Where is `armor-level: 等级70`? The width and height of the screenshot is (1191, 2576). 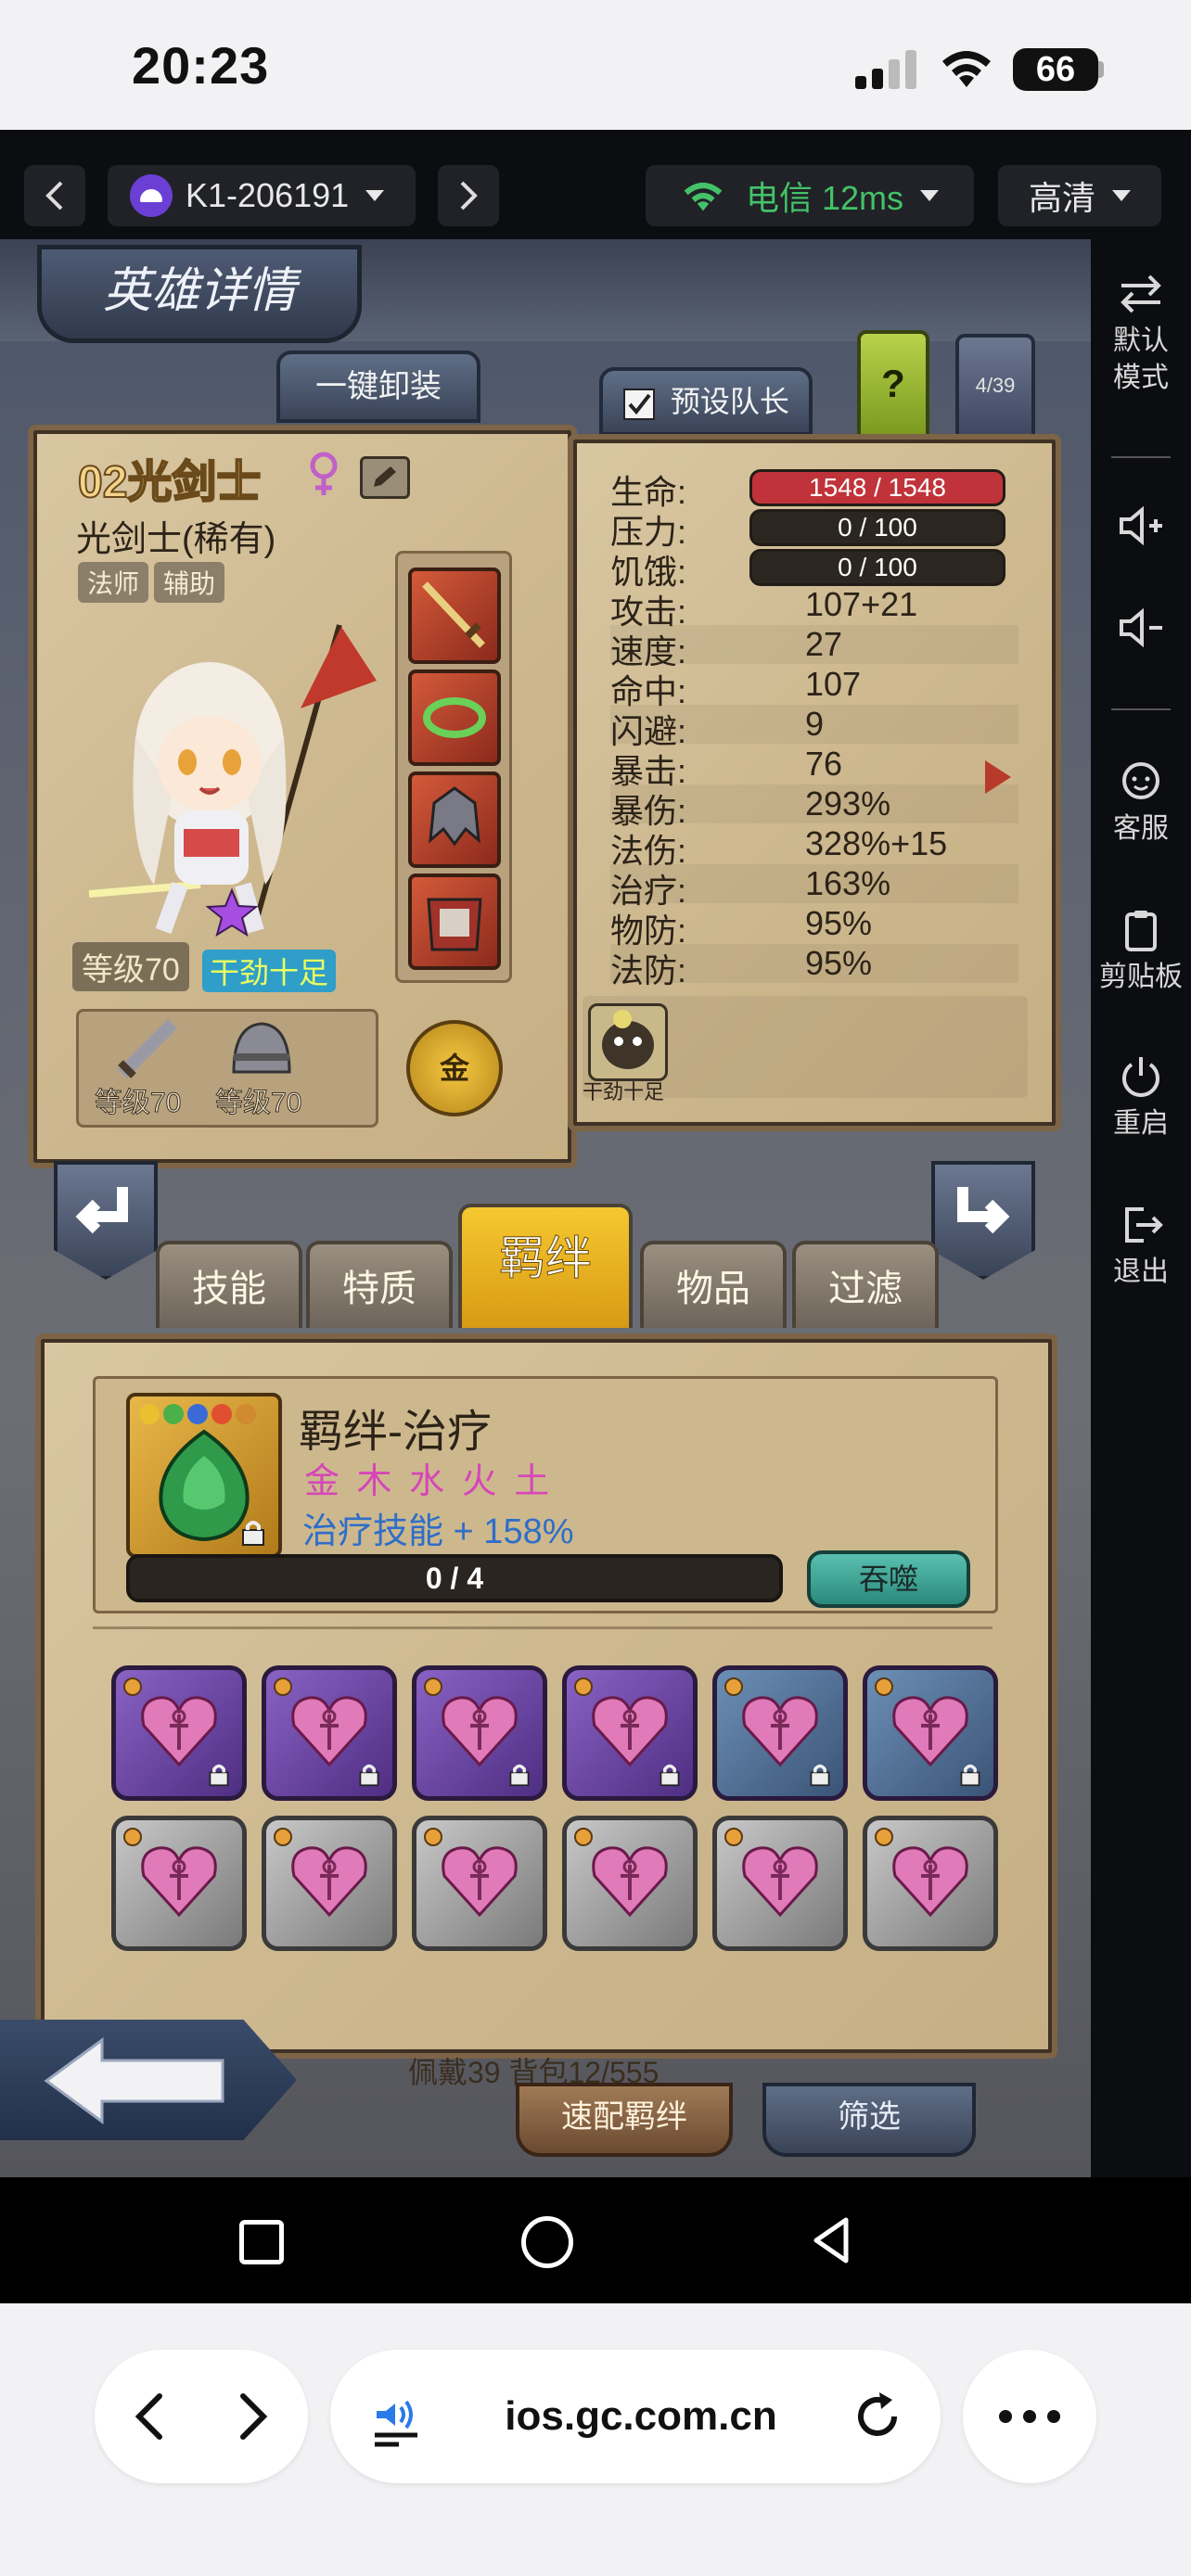 armor-level: 等级70 is located at coordinates (258, 1103).